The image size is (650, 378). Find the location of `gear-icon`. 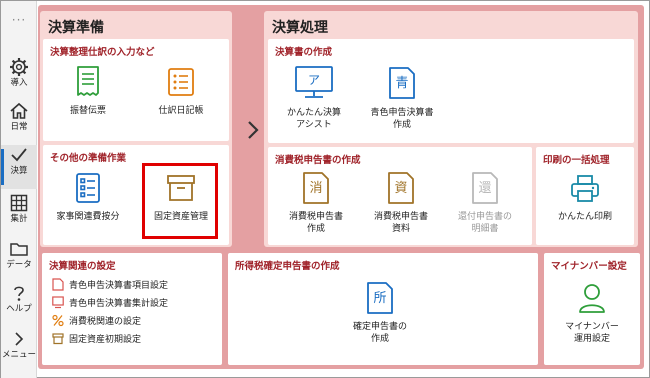

gear-icon is located at coordinates (19, 67).